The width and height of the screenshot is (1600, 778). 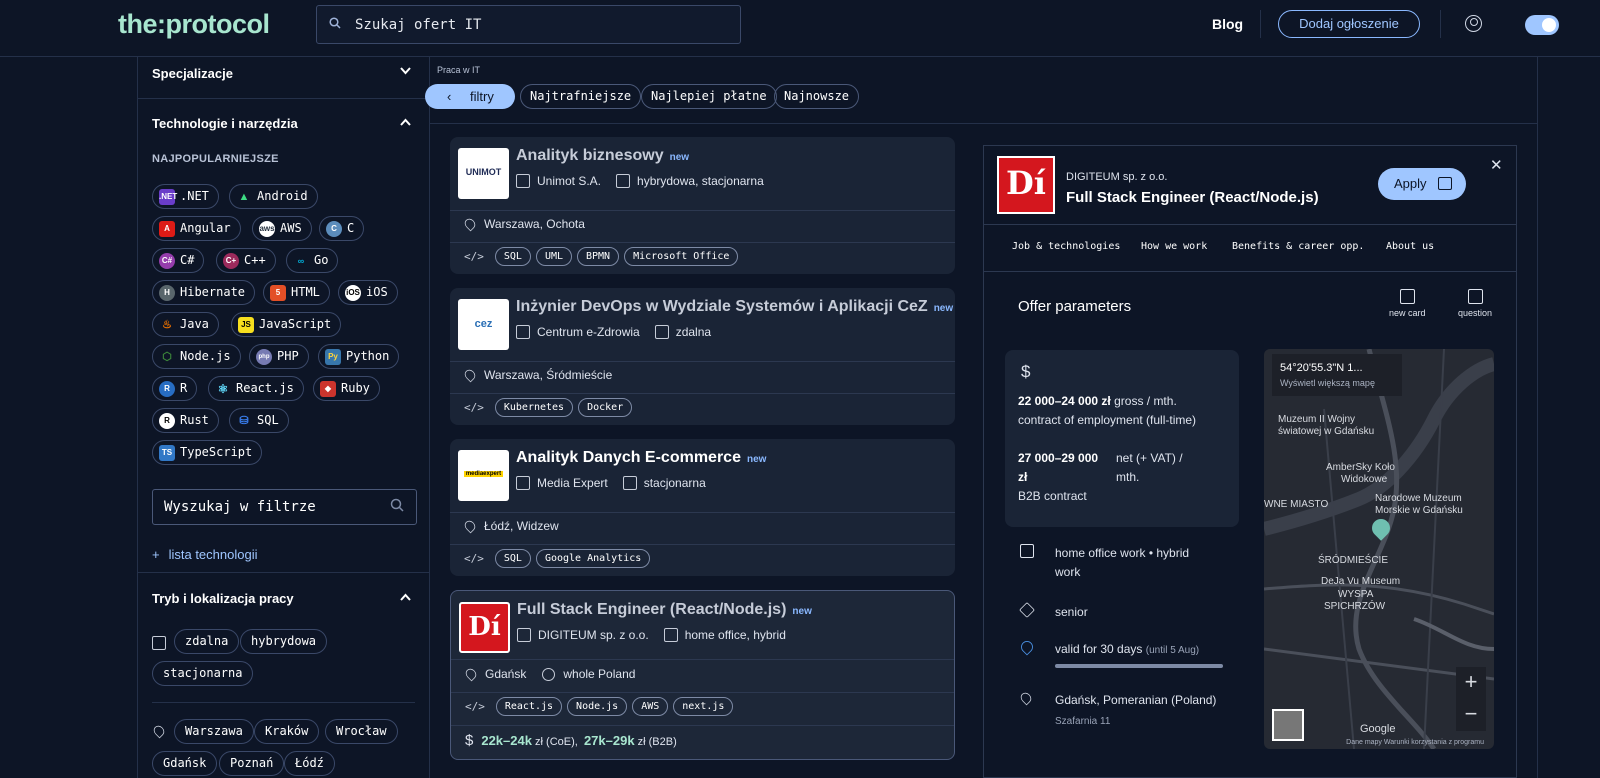 I want to click on search-input: Szukaj ofert IT, so click(x=528, y=24).